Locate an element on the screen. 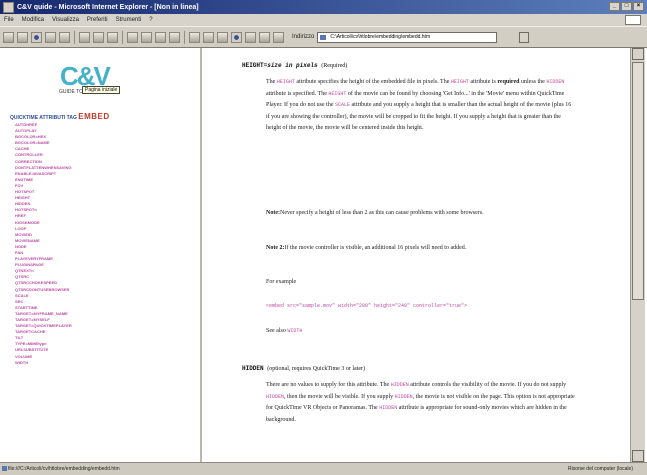 The height and width of the screenshot is (475, 647). quick-label: QUICKTIME ATTRIBUTI TAG is located at coordinates (43, 118).